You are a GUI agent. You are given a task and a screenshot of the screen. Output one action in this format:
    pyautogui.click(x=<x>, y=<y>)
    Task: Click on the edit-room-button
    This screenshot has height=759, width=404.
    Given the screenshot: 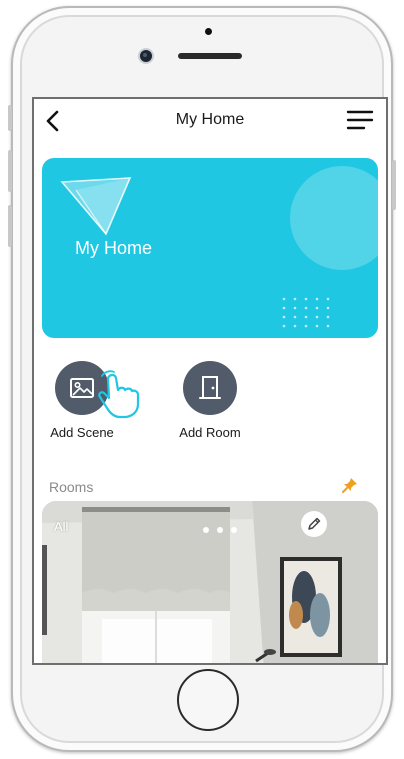 What is the action you would take?
    pyautogui.click(x=314, y=524)
    